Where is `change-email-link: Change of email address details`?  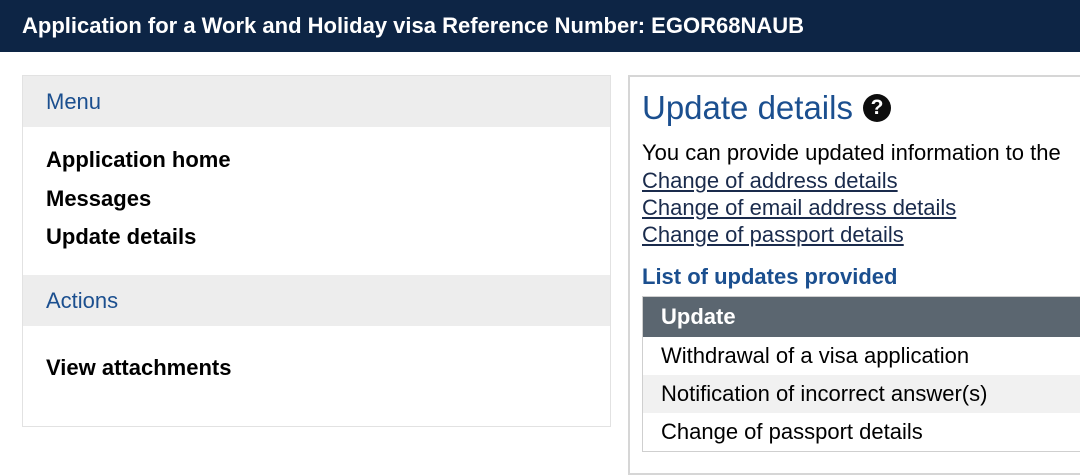
change-email-link: Change of email address details is located at coordinates (799, 207).